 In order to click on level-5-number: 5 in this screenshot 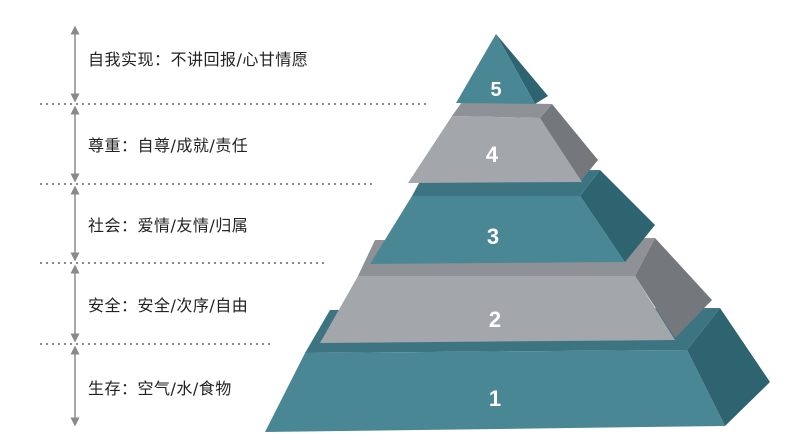, I will do `click(495, 90)`.